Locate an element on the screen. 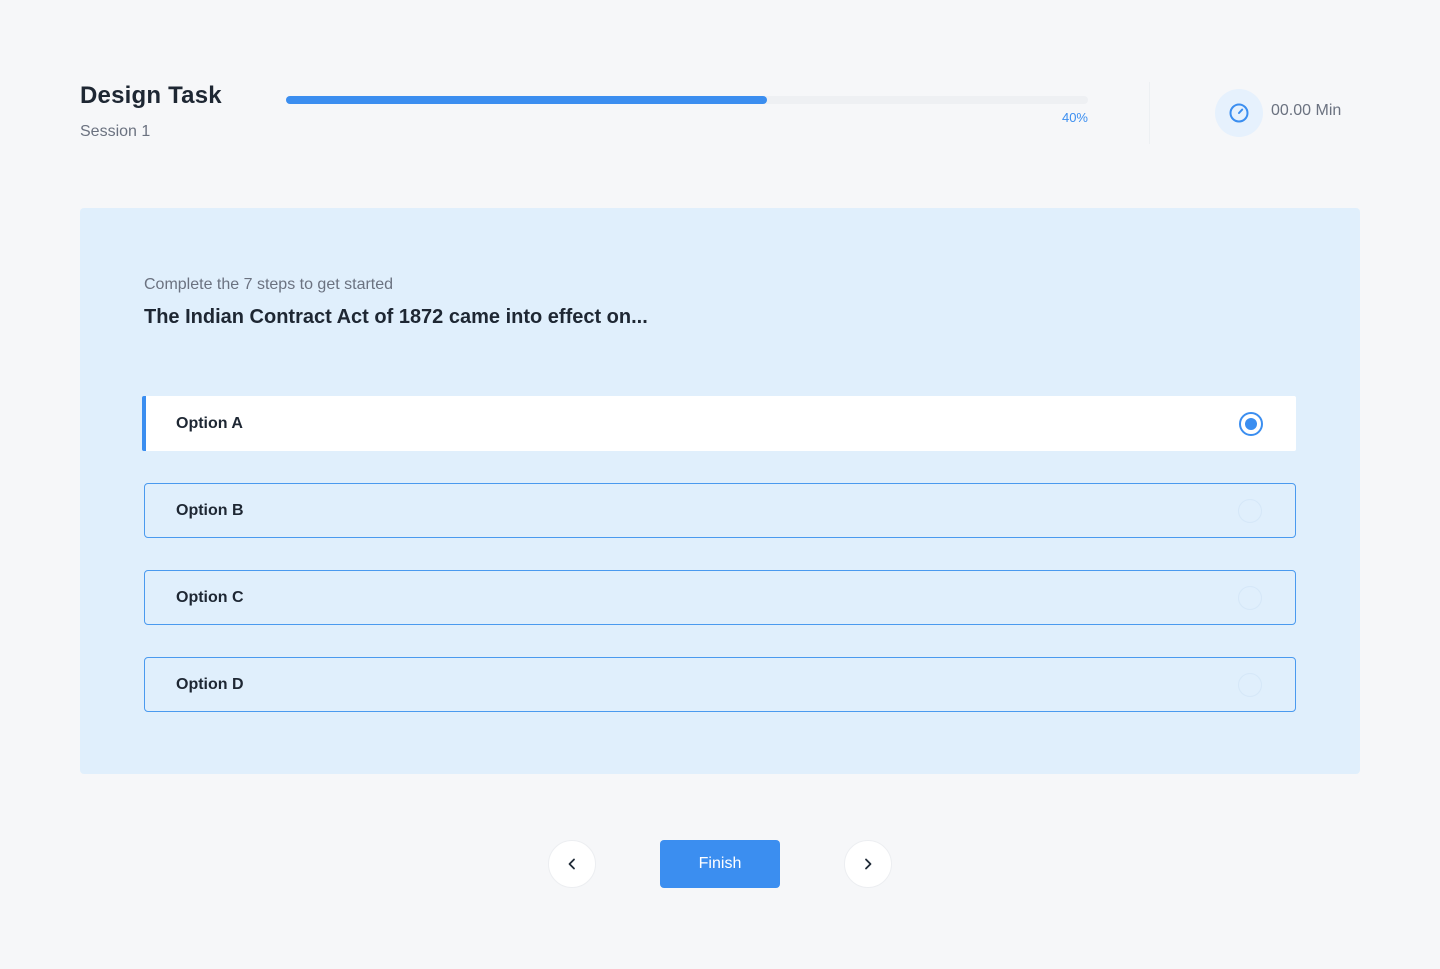 This screenshot has height=969, width=1440. timer-icon is located at coordinates (1239, 113).